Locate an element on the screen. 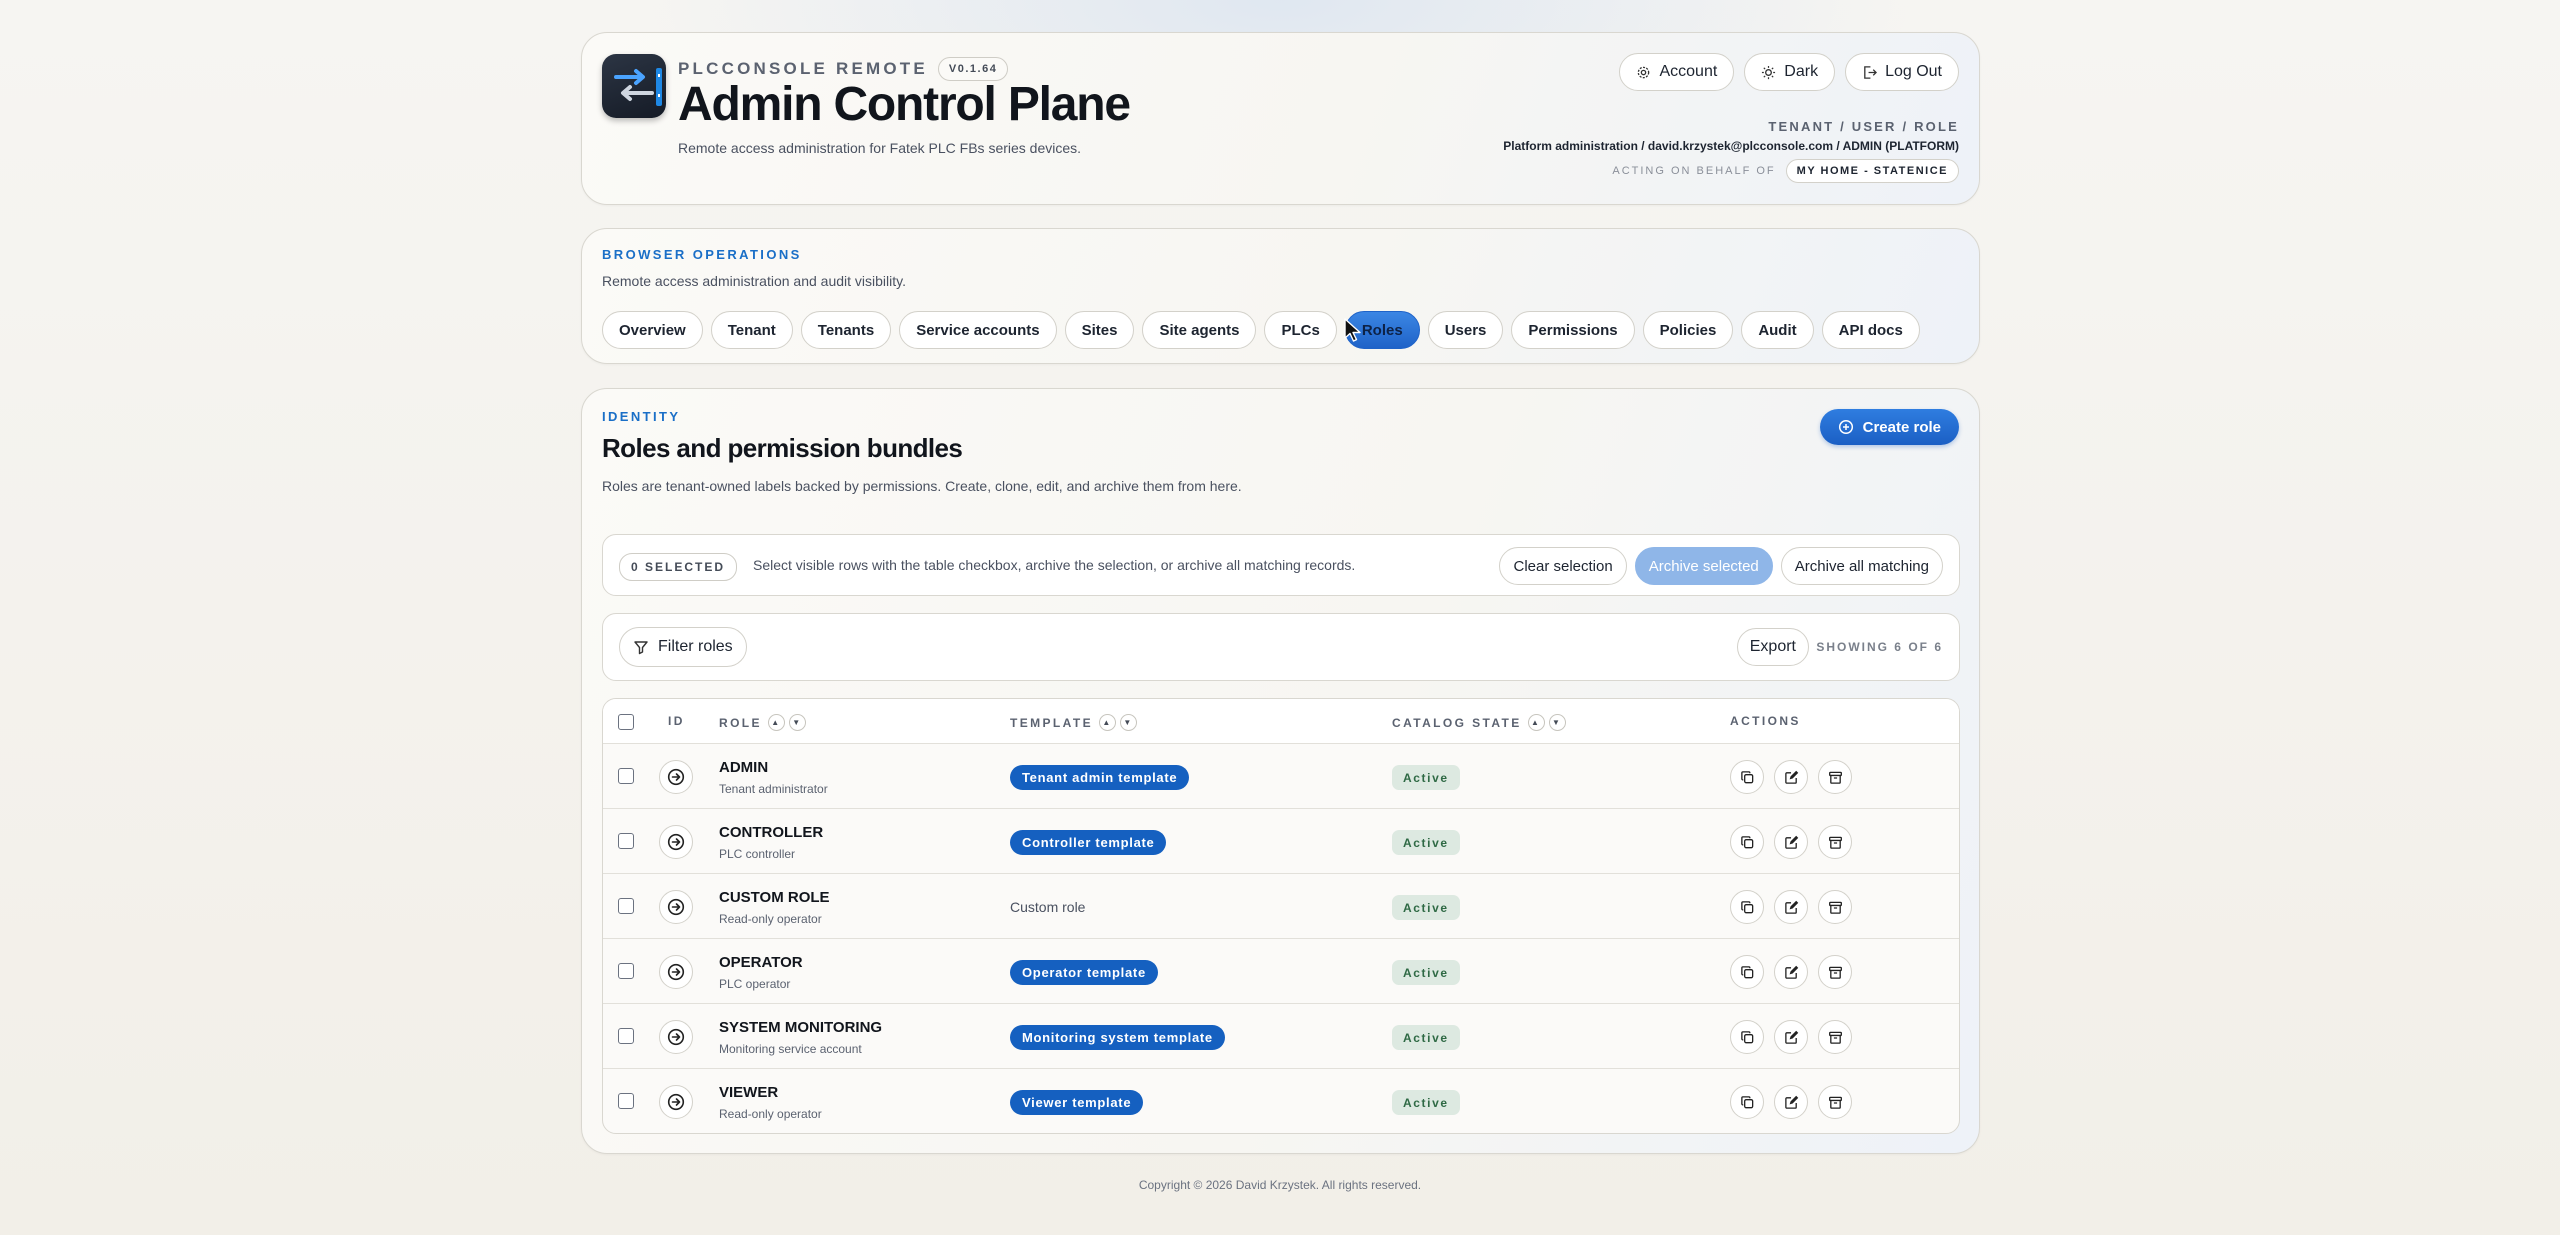 Image resolution: width=2560 pixels, height=1235 pixels. export-button: Export is located at coordinates (1772, 647).